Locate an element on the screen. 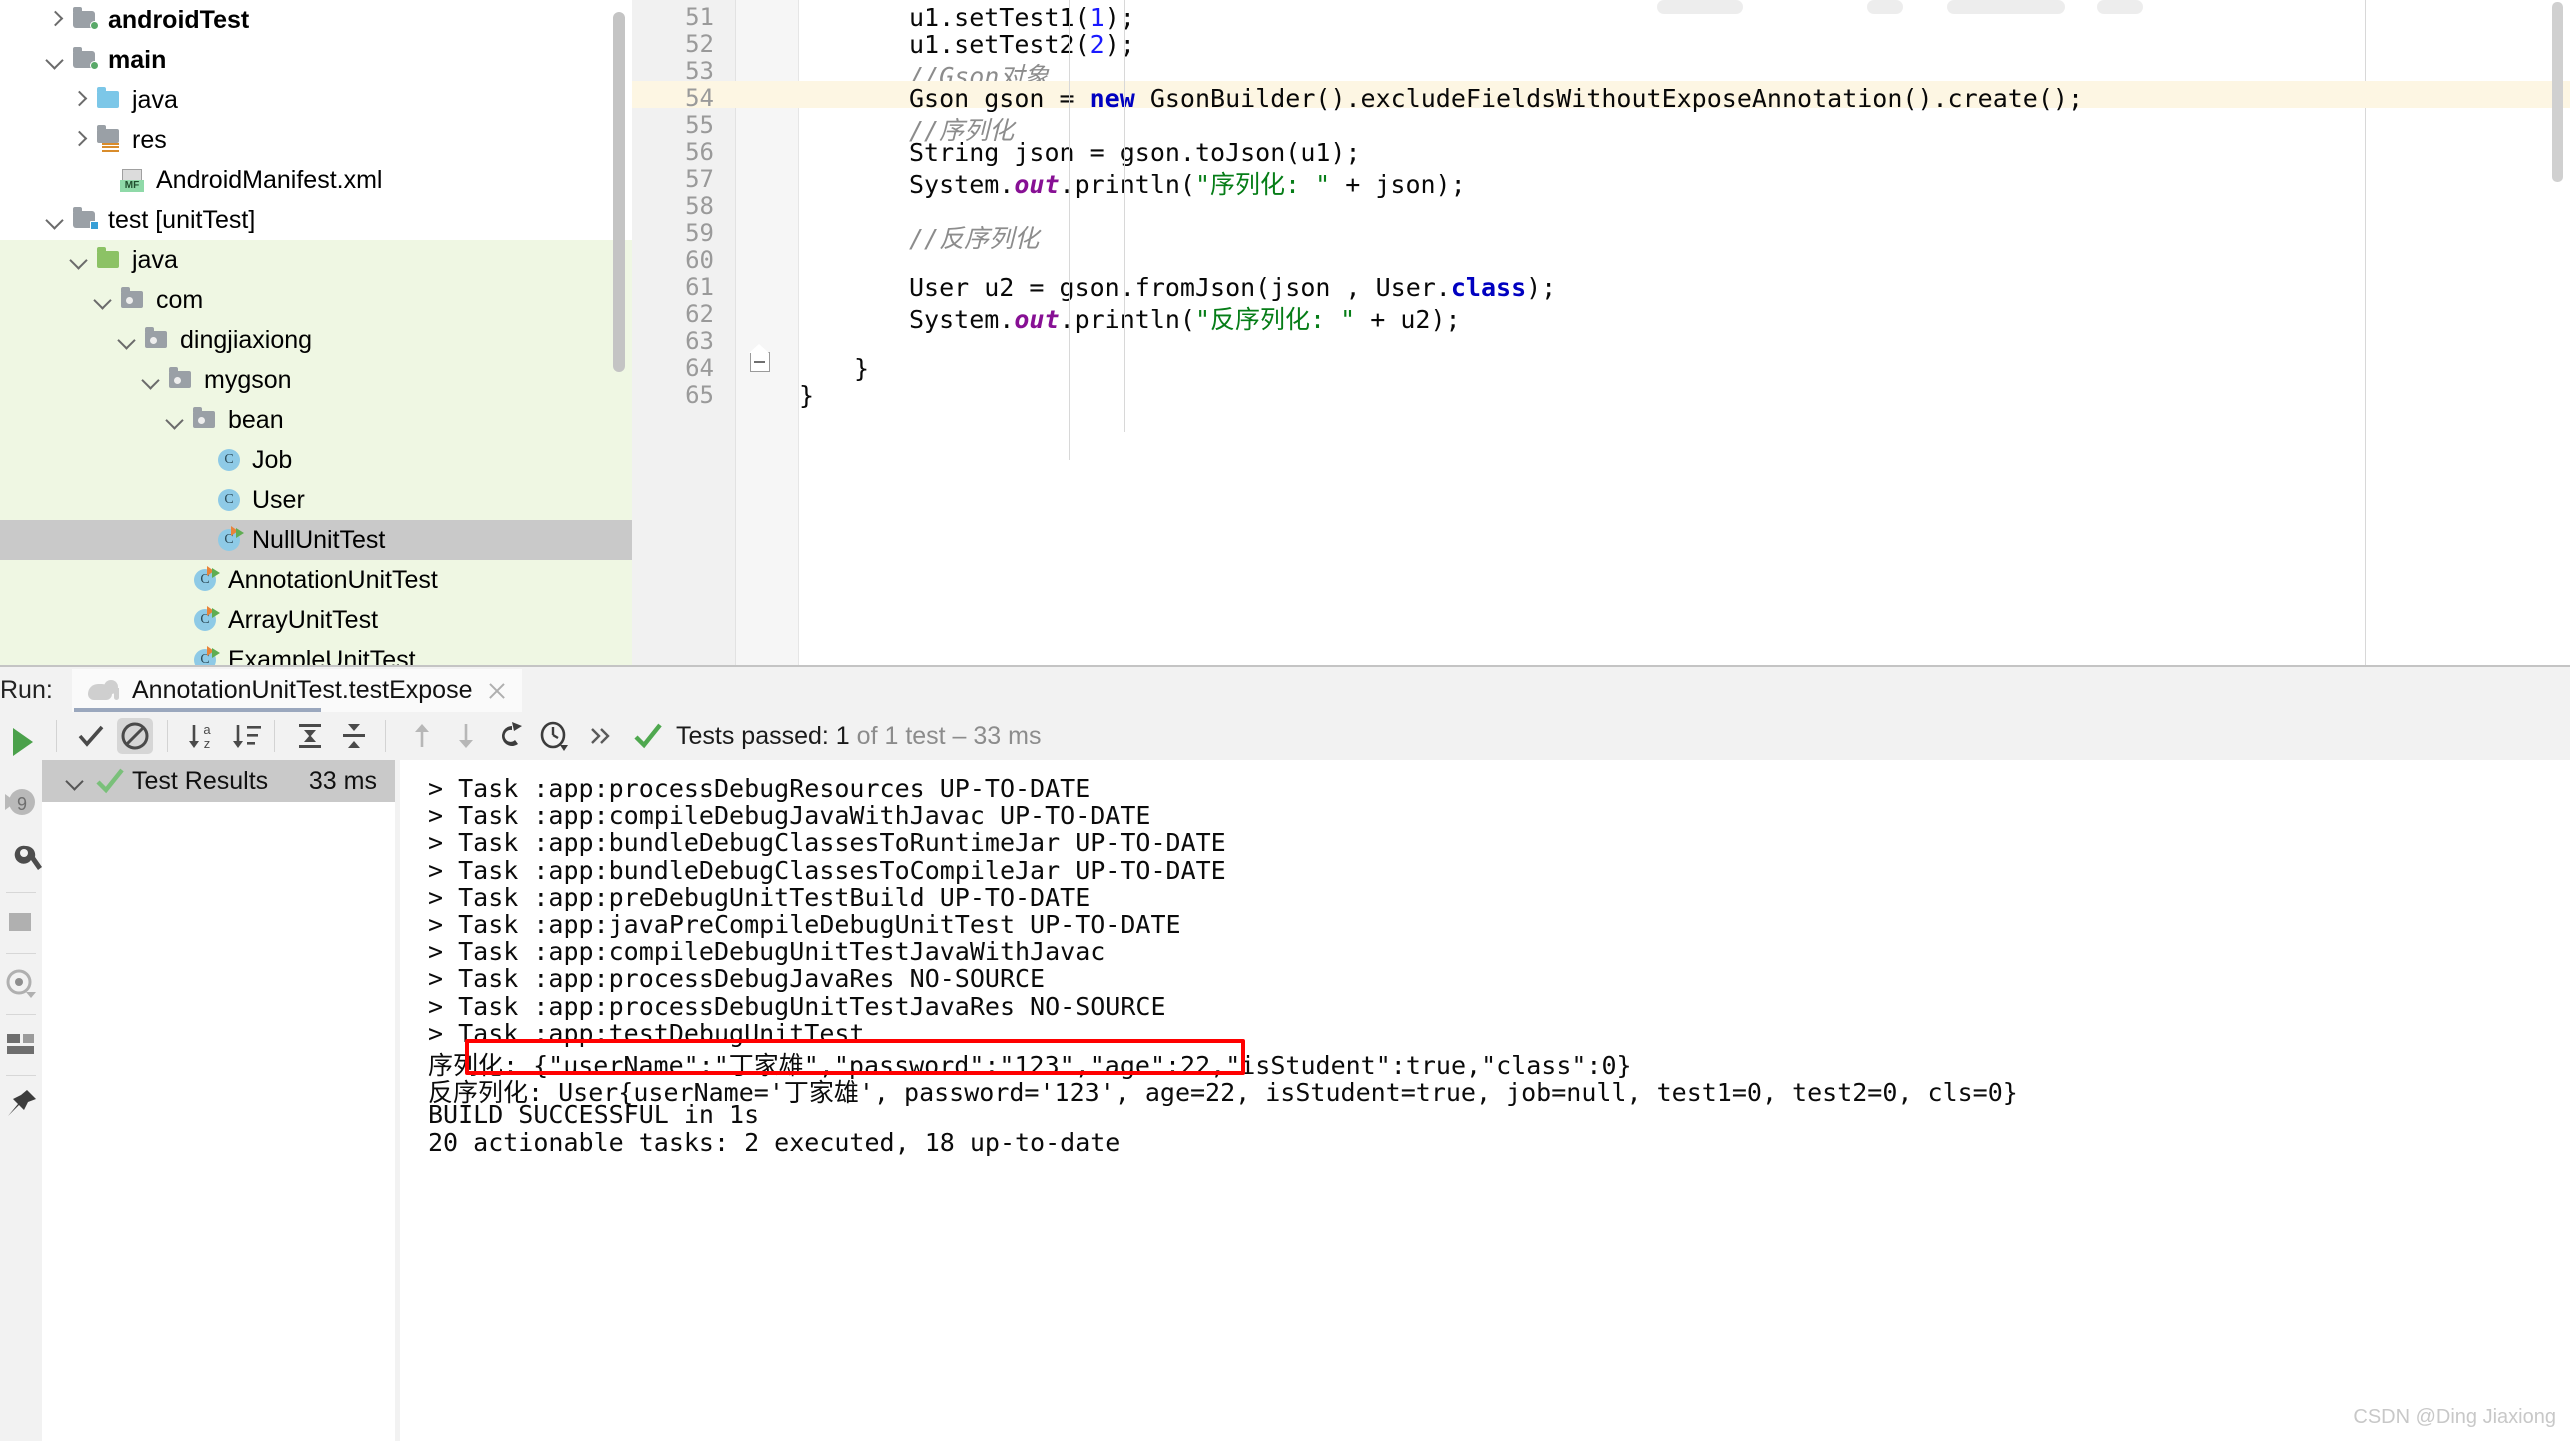 The width and height of the screenshot is (2570, 1441). sort-by-duration-icon is located at coordinates (246, 736).